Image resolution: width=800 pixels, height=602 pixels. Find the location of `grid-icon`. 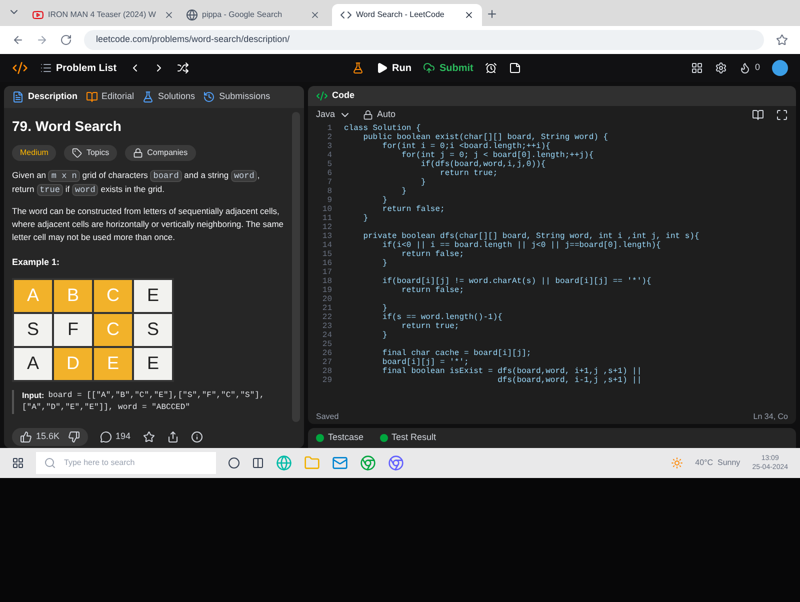

grid-icon is located at coordinates (696, 68).